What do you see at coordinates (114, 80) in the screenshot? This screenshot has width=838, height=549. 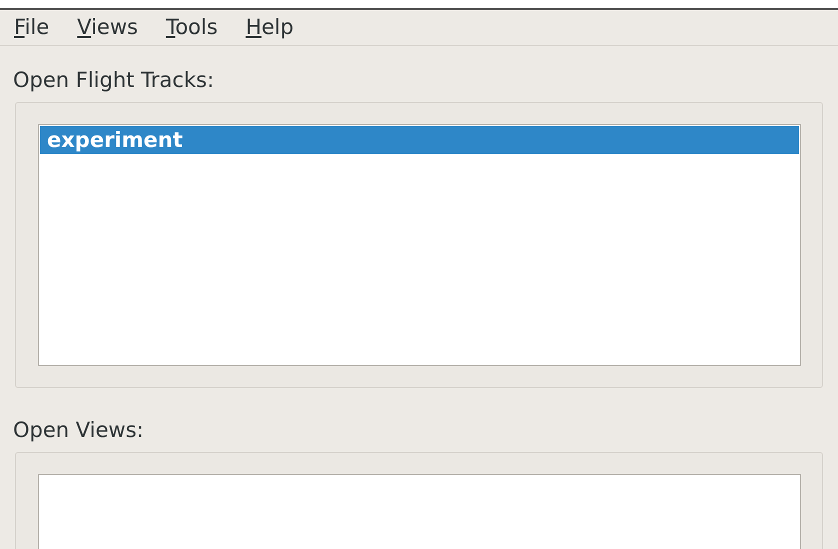 I see `section-label: Open Flight Tracks:` at bounding box center [114, 80].